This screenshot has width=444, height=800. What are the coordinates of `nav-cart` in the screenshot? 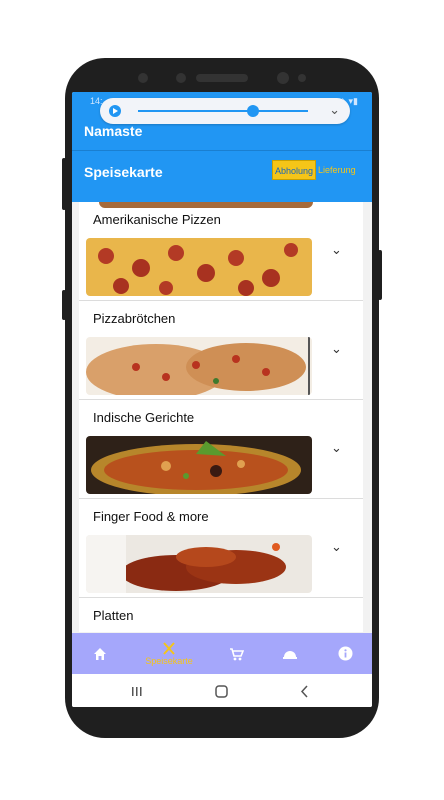 It's located at (236, 653).